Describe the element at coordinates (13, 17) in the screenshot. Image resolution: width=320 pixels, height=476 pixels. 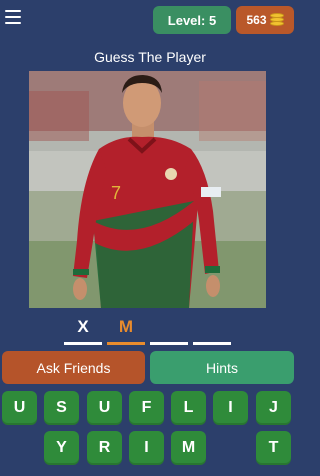
I see `menu-icon` at that location.